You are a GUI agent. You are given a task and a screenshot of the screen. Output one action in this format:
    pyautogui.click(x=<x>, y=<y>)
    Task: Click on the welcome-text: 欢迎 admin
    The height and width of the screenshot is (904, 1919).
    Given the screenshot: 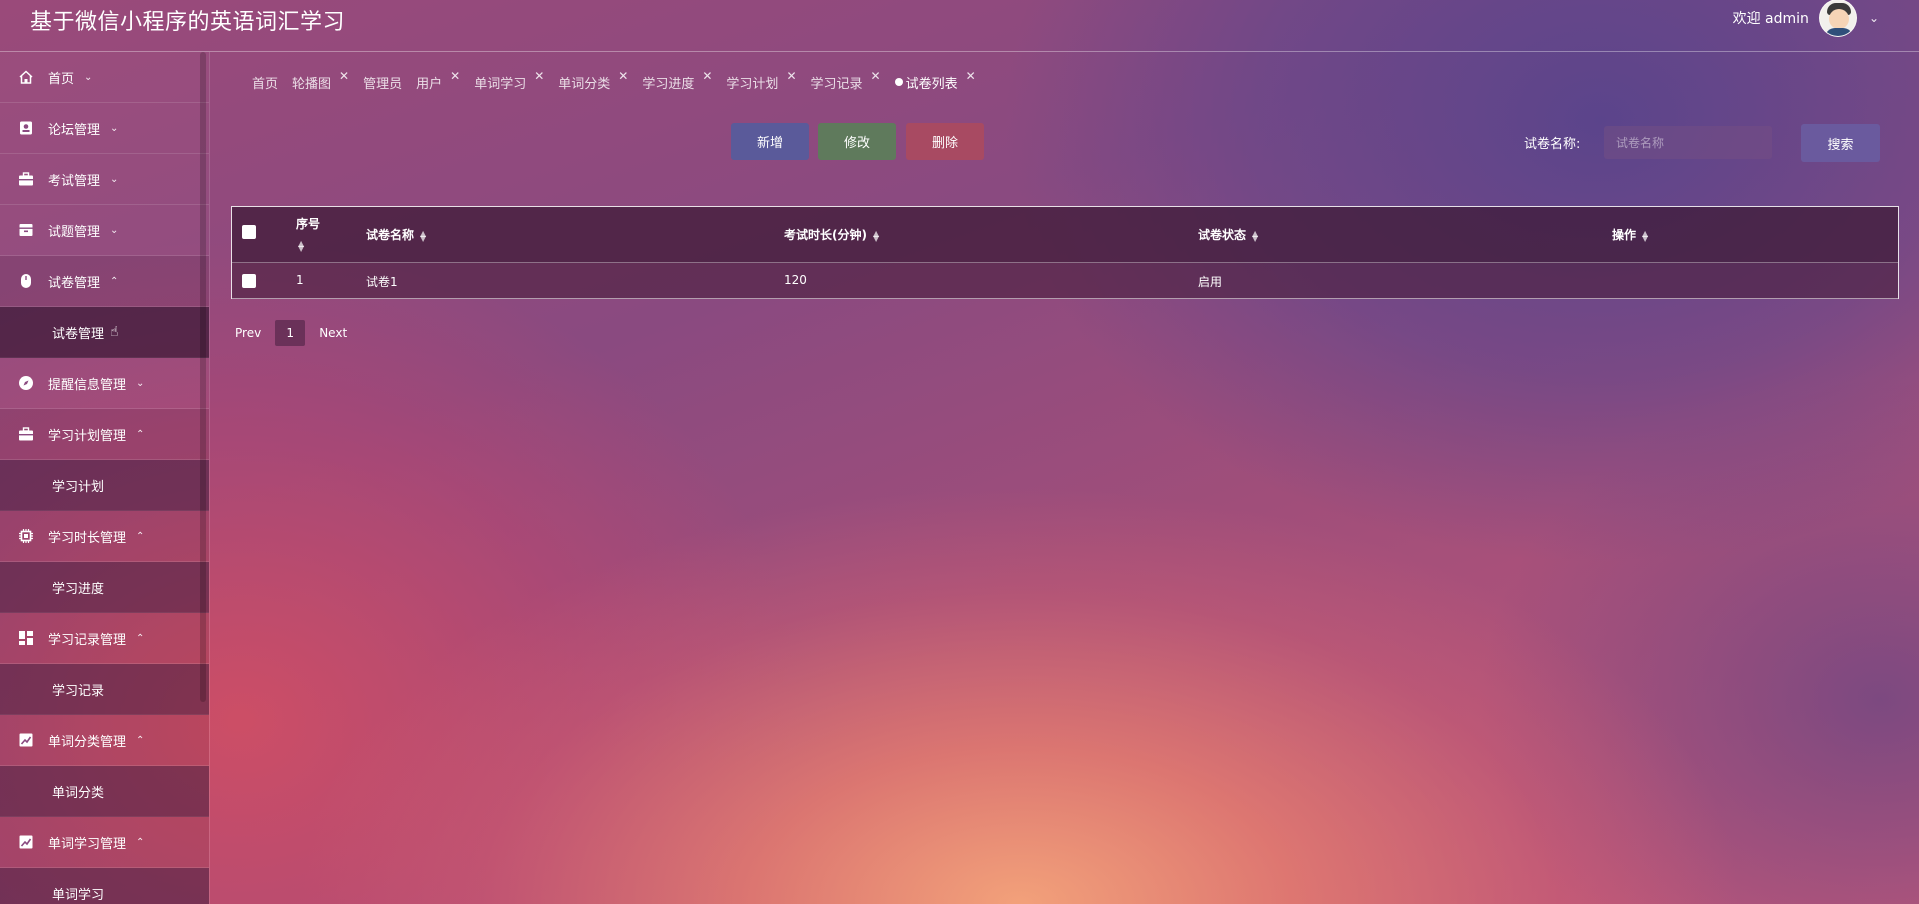 What is the action you would take?
    pyautogui.click(x=1770, y=19)
    